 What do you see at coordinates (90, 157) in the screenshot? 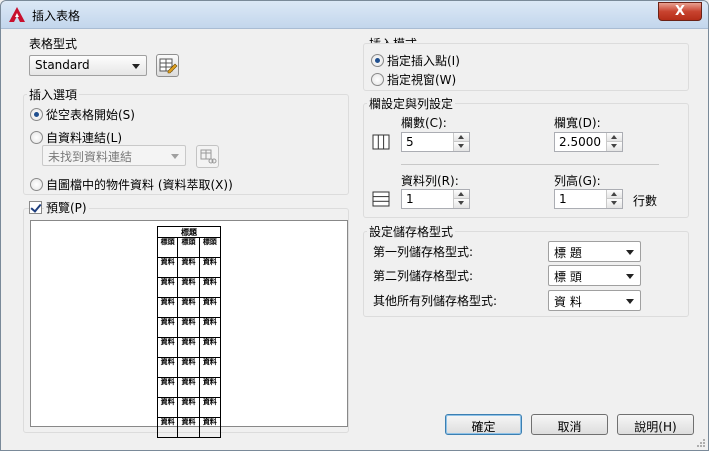
I see `data-link-value: 未找到資料連結` at bounding box center [90, 157].